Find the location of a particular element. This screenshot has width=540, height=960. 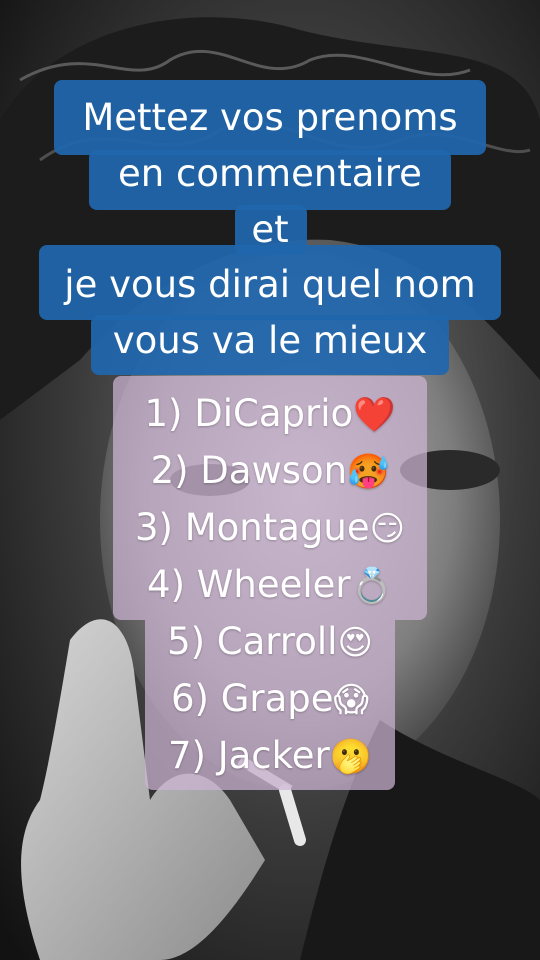

list-item: 3) Montague😏 is located at coordinates (270, 528).